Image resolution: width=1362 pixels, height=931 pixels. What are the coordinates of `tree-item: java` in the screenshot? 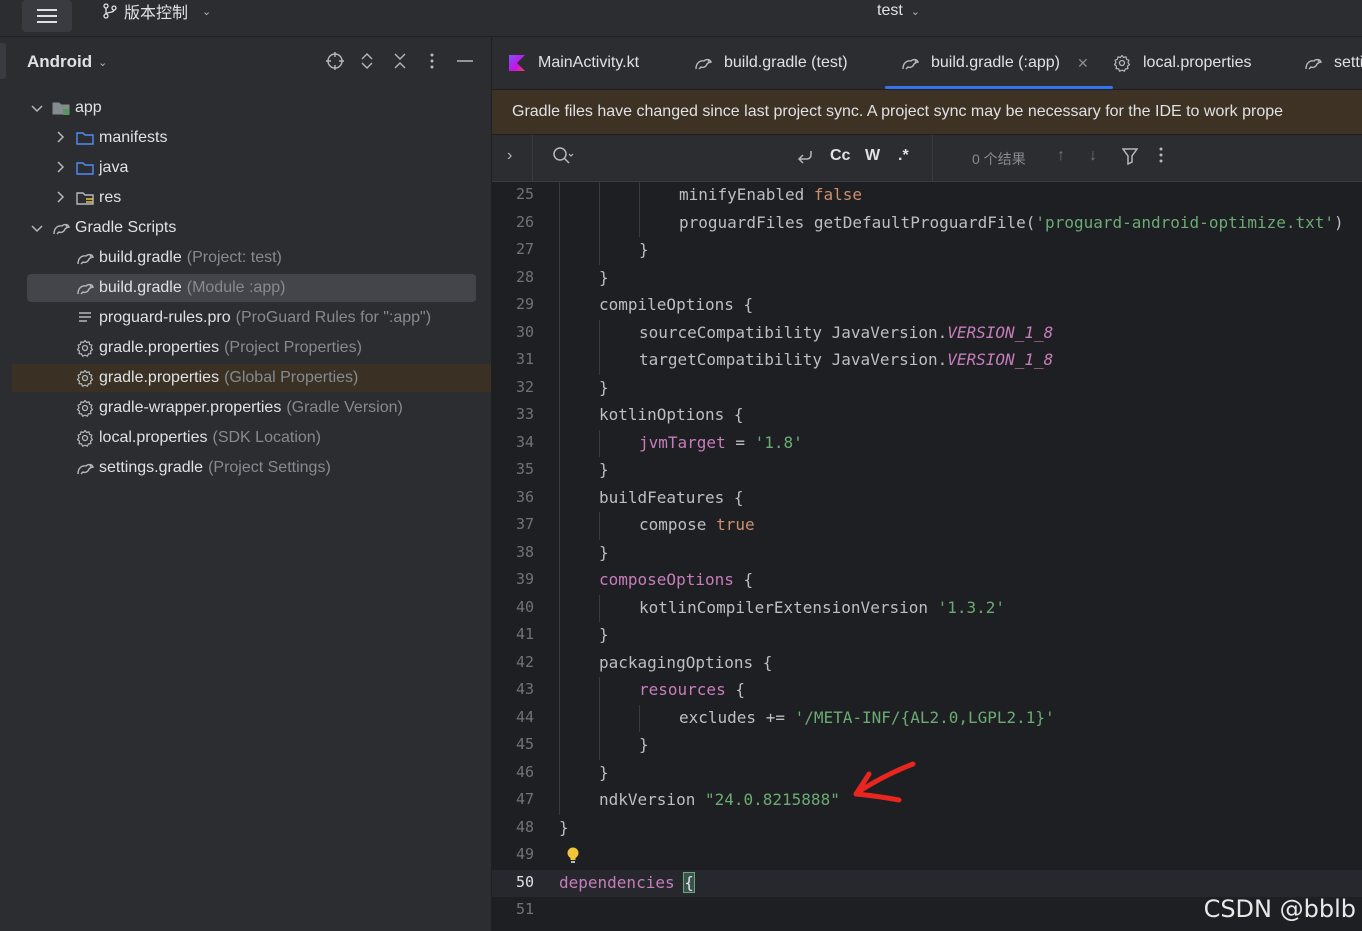 It's located at (251, 168).